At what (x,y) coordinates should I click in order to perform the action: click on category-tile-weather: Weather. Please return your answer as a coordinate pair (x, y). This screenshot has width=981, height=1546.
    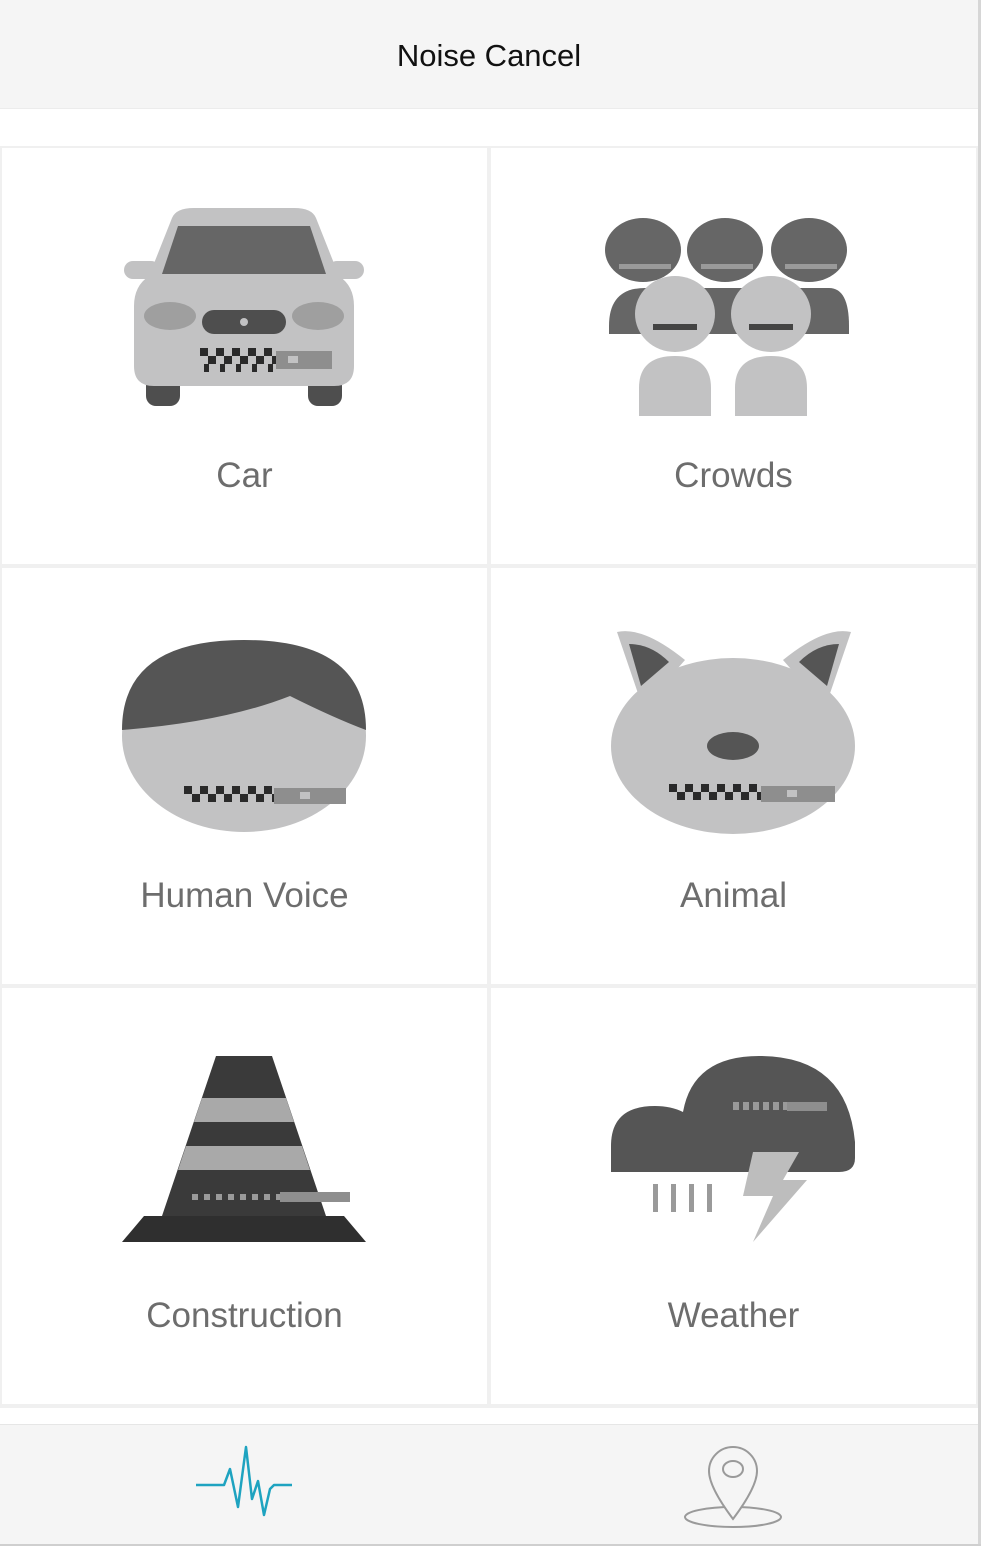
    Looking at the image, I should click on (733, 1196).